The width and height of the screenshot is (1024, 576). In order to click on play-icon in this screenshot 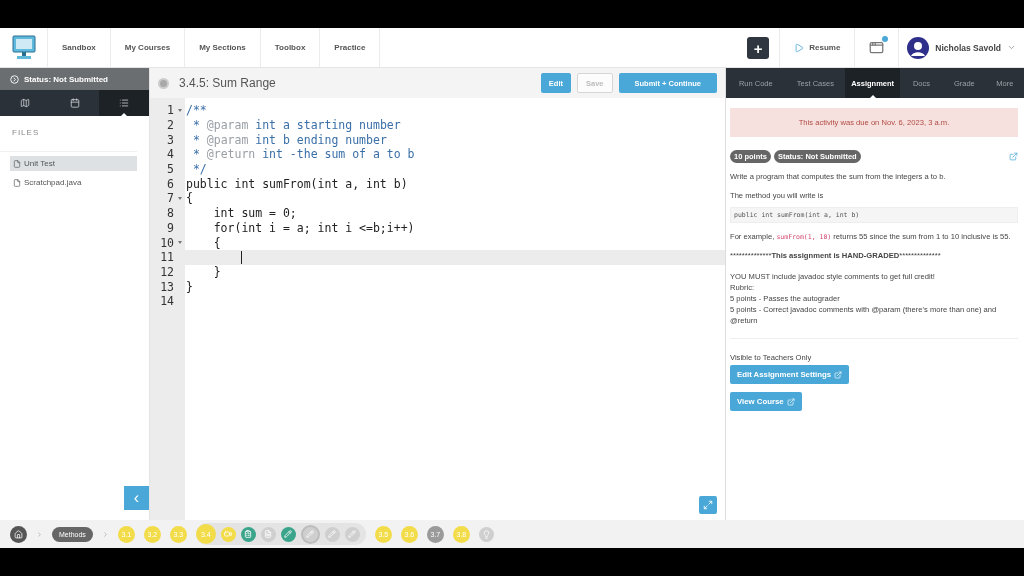, I will do `click(799, 47)`.